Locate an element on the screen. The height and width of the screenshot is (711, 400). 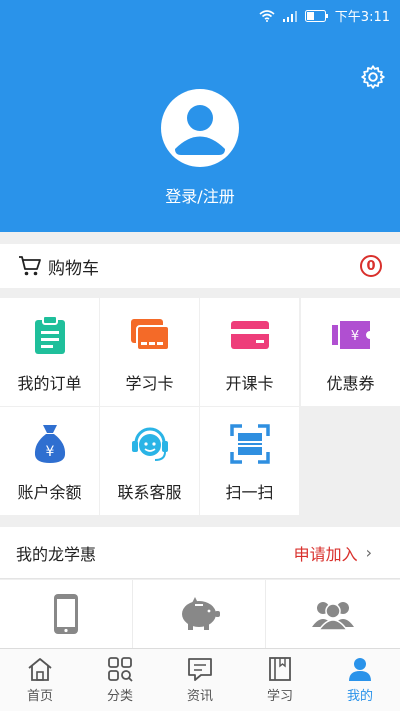
tab-study-label: 学习 is located at coordinates (279, 696).